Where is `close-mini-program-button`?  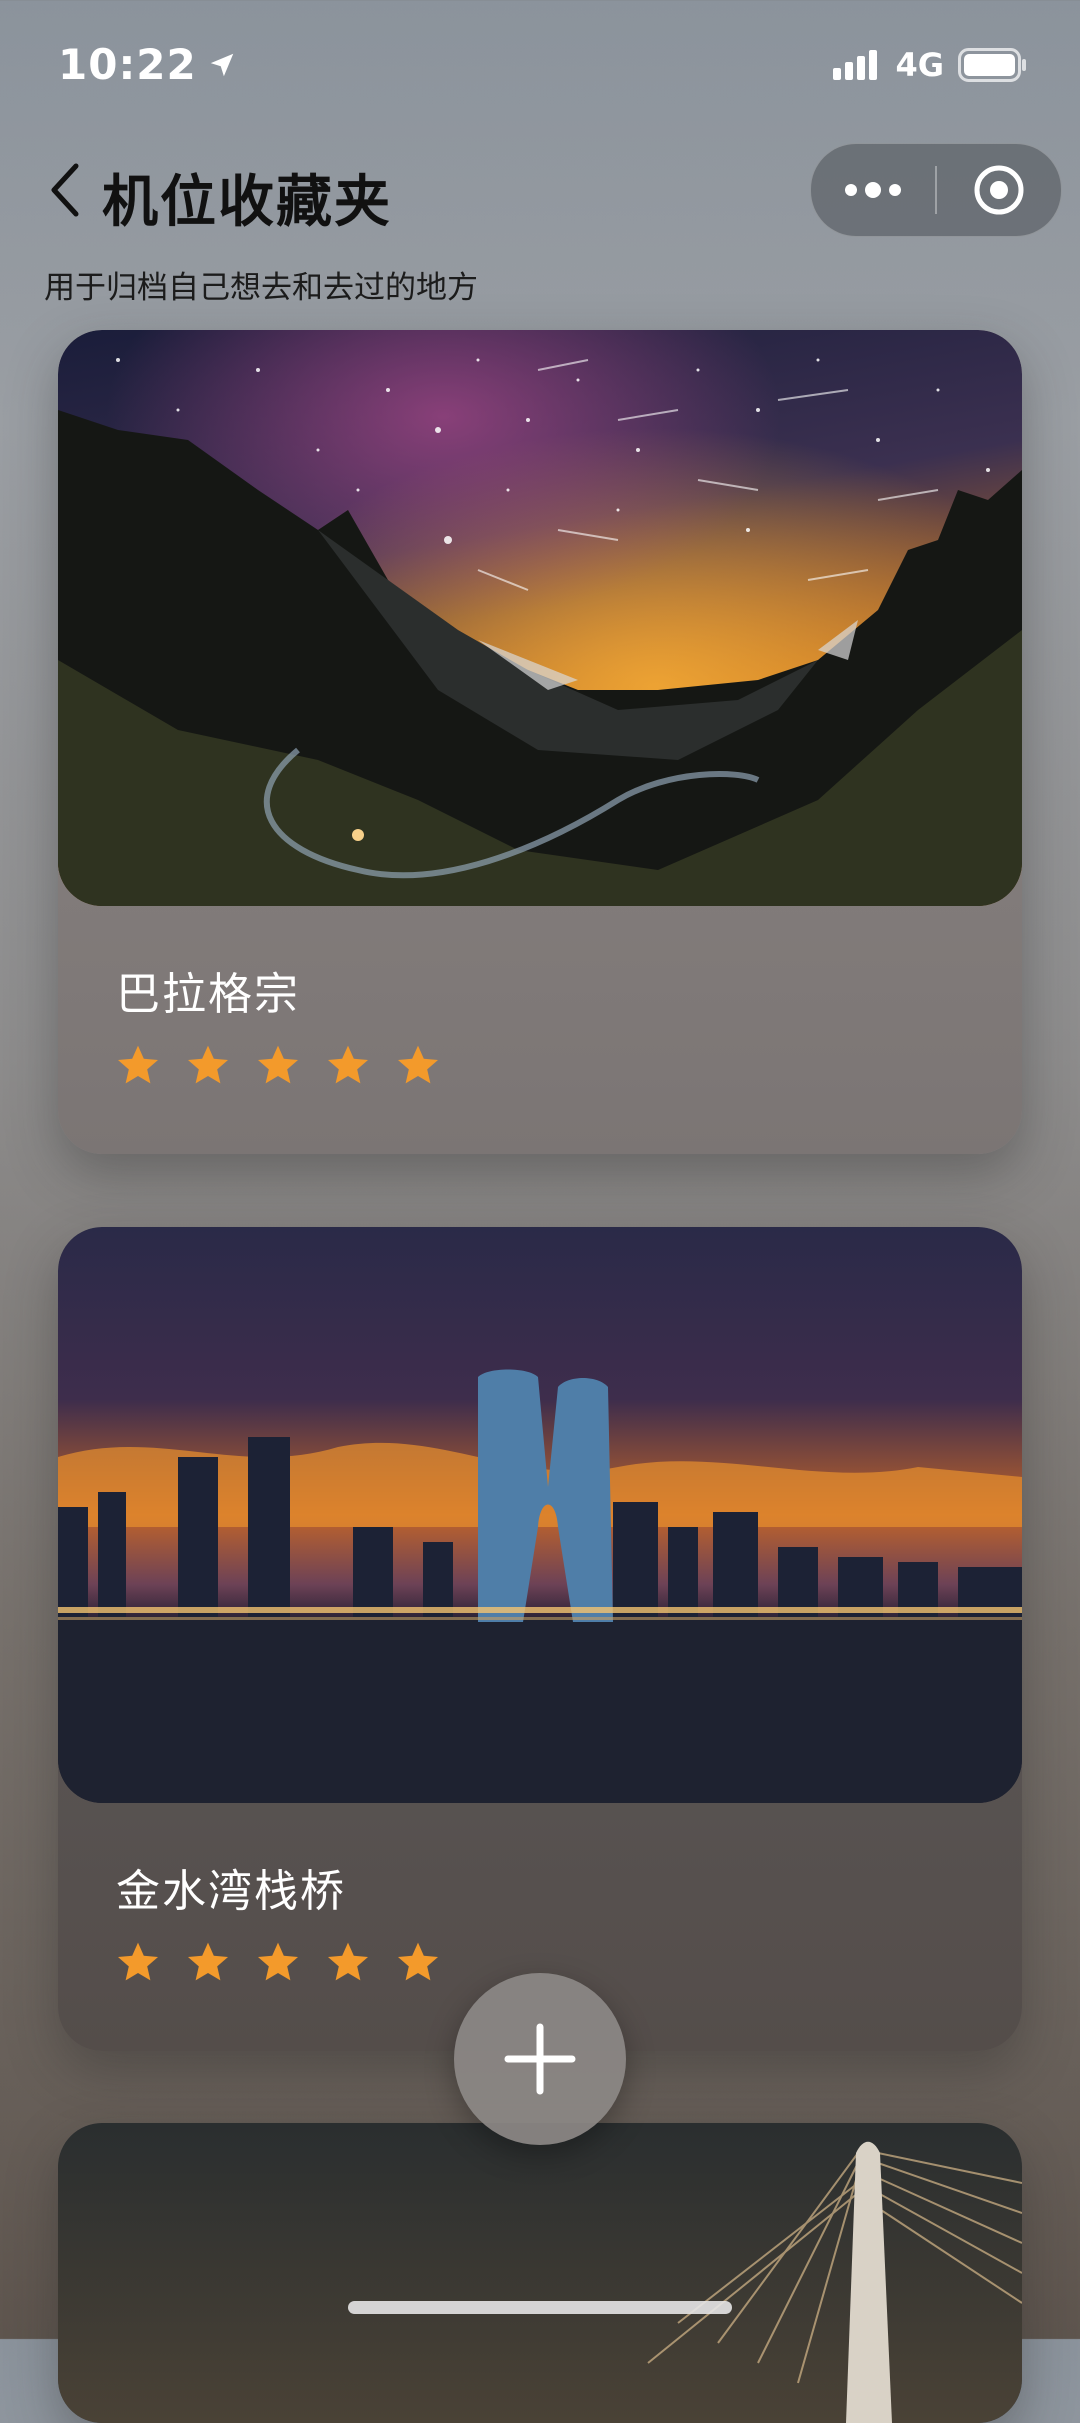 close-mini-program-button is located at coordinates (999, 190).